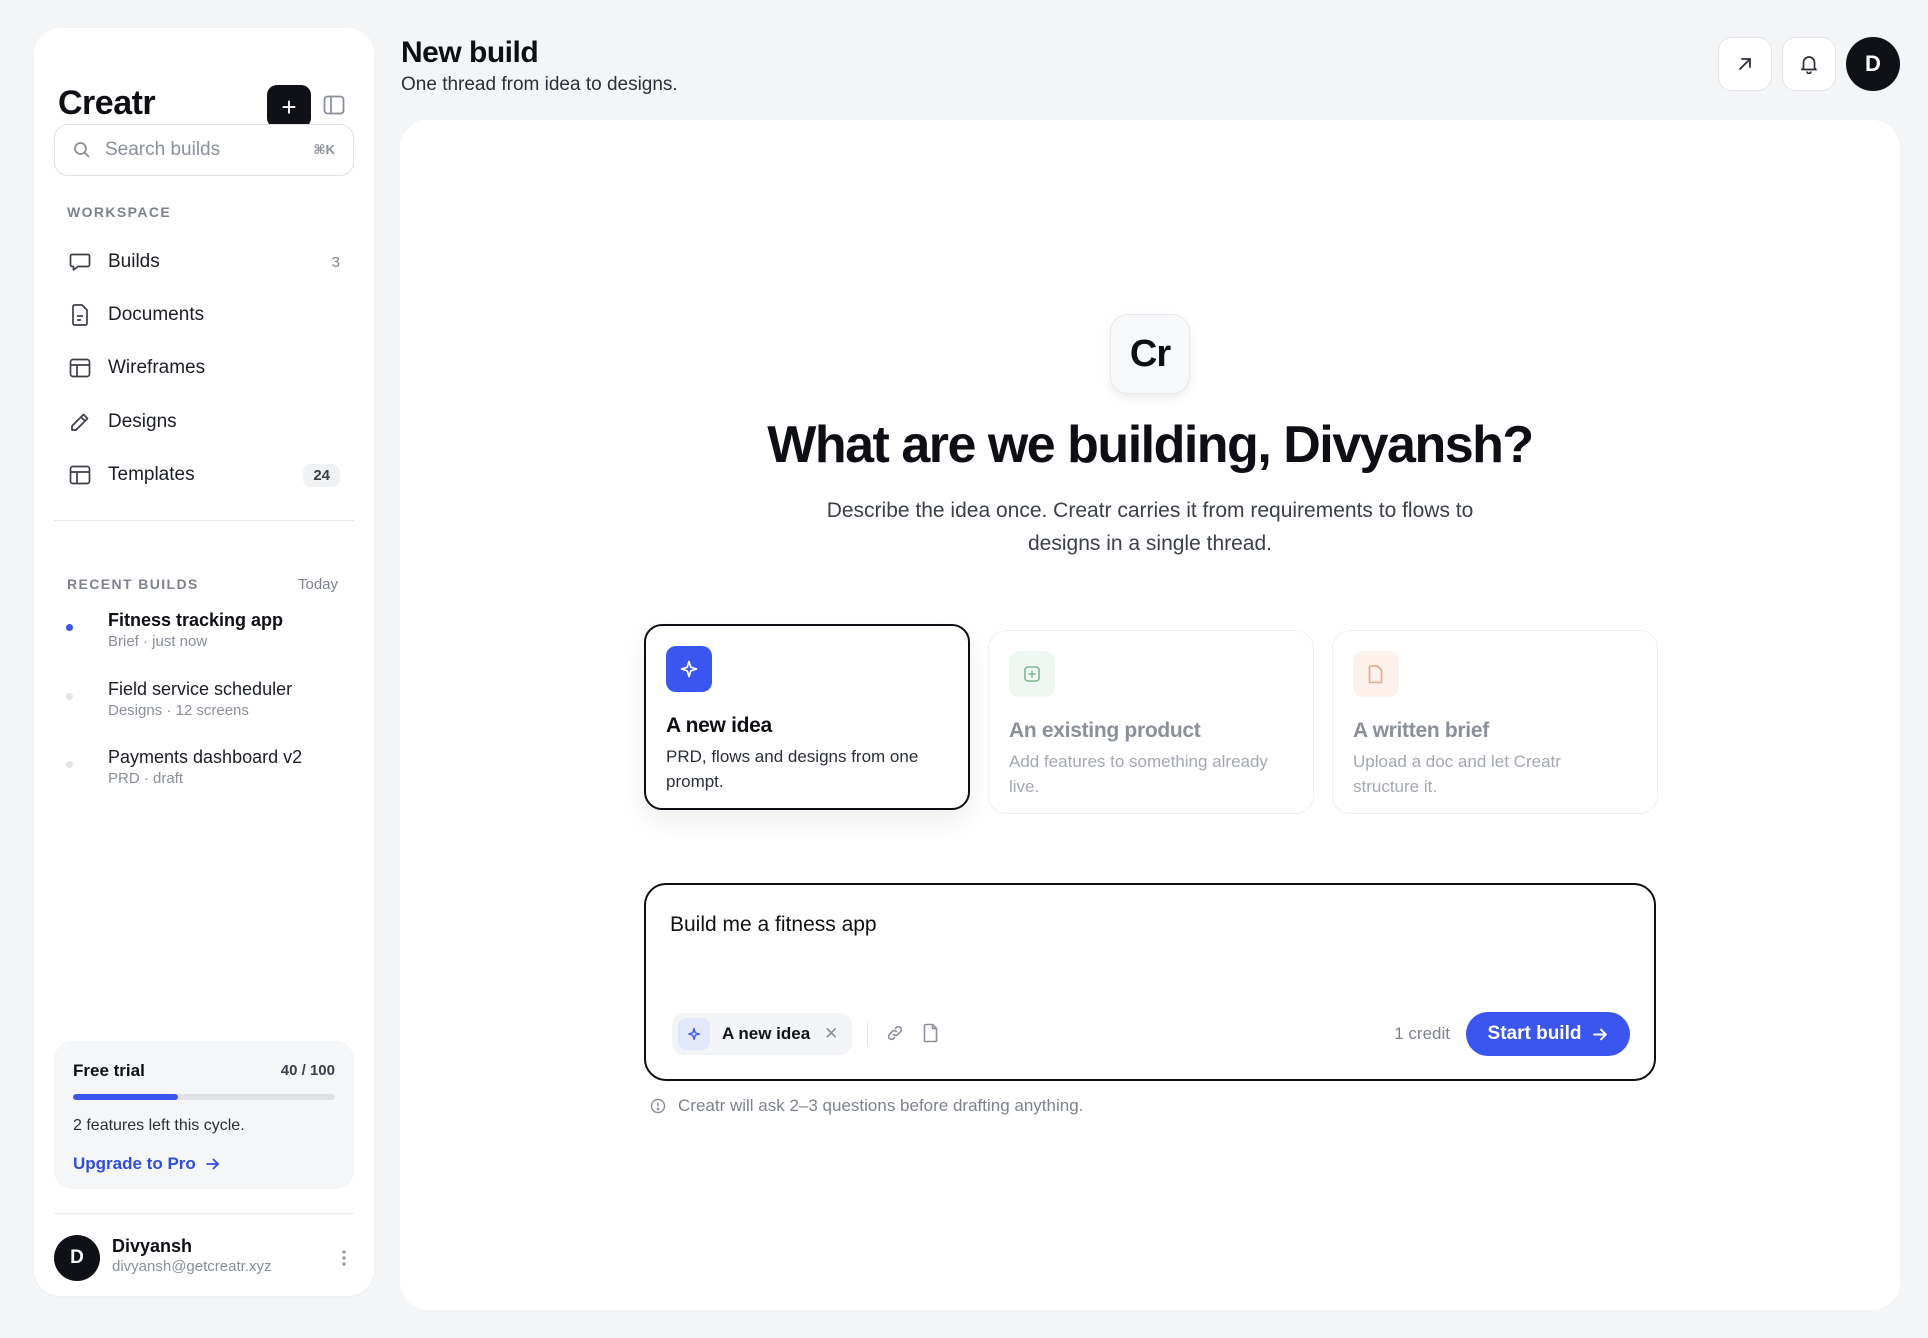 The image size is (1928, 1338). What do you see at coordinates (195, 150) in the screenshot?
I see `search-input` at bounding box center [195, 150].